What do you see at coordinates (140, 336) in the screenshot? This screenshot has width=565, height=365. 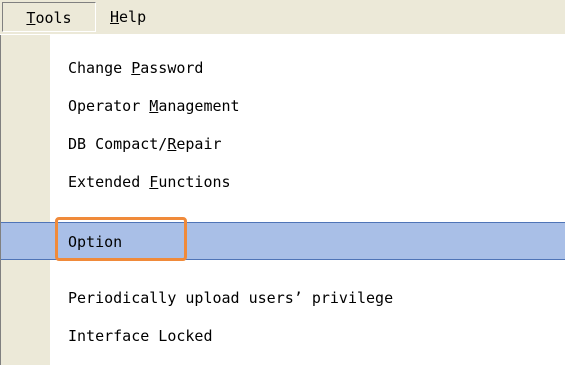 I see `menu-item-label: Interface Locked` at bounding box center [140, 336].